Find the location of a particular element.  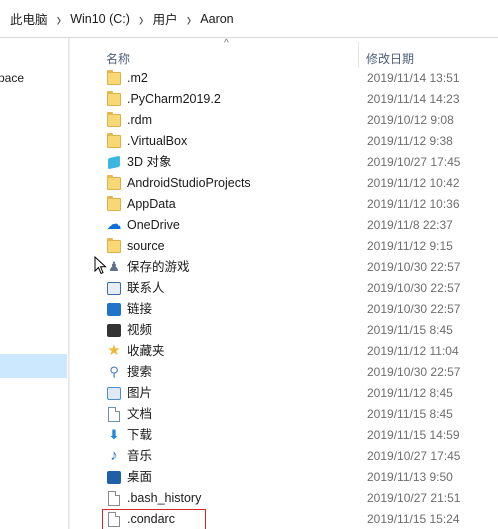

file-name: .VirtualBox is located at coordinates (157, 141).